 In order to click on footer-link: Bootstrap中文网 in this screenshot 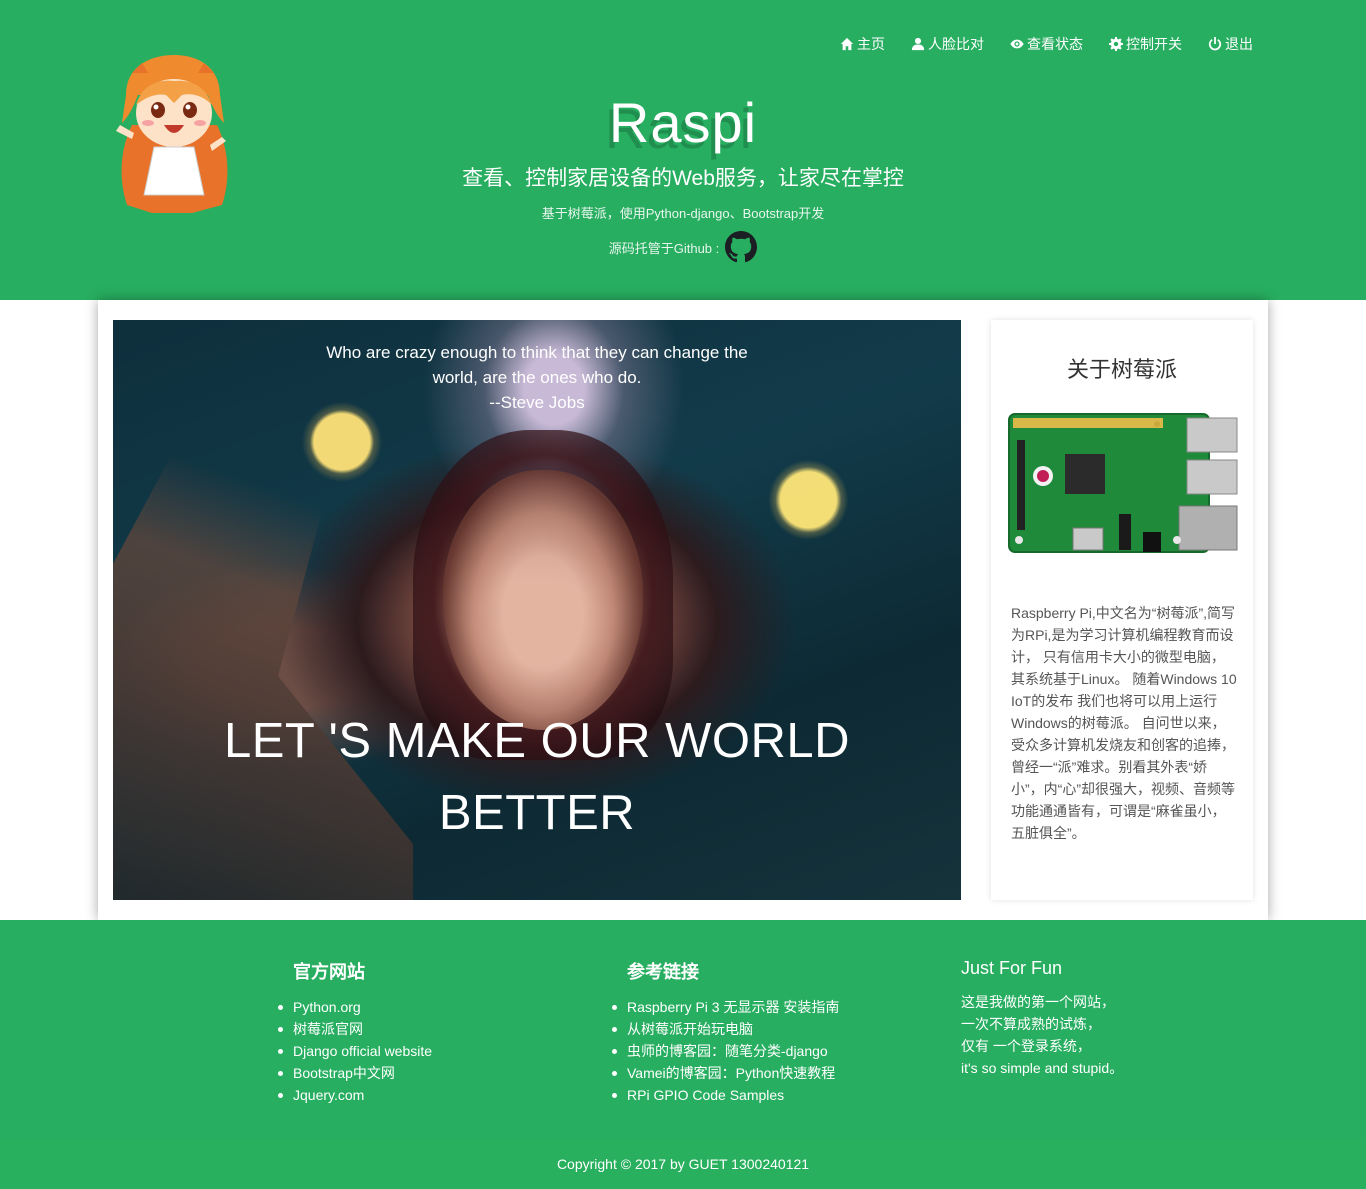, I will do `click(354, 1073)`.